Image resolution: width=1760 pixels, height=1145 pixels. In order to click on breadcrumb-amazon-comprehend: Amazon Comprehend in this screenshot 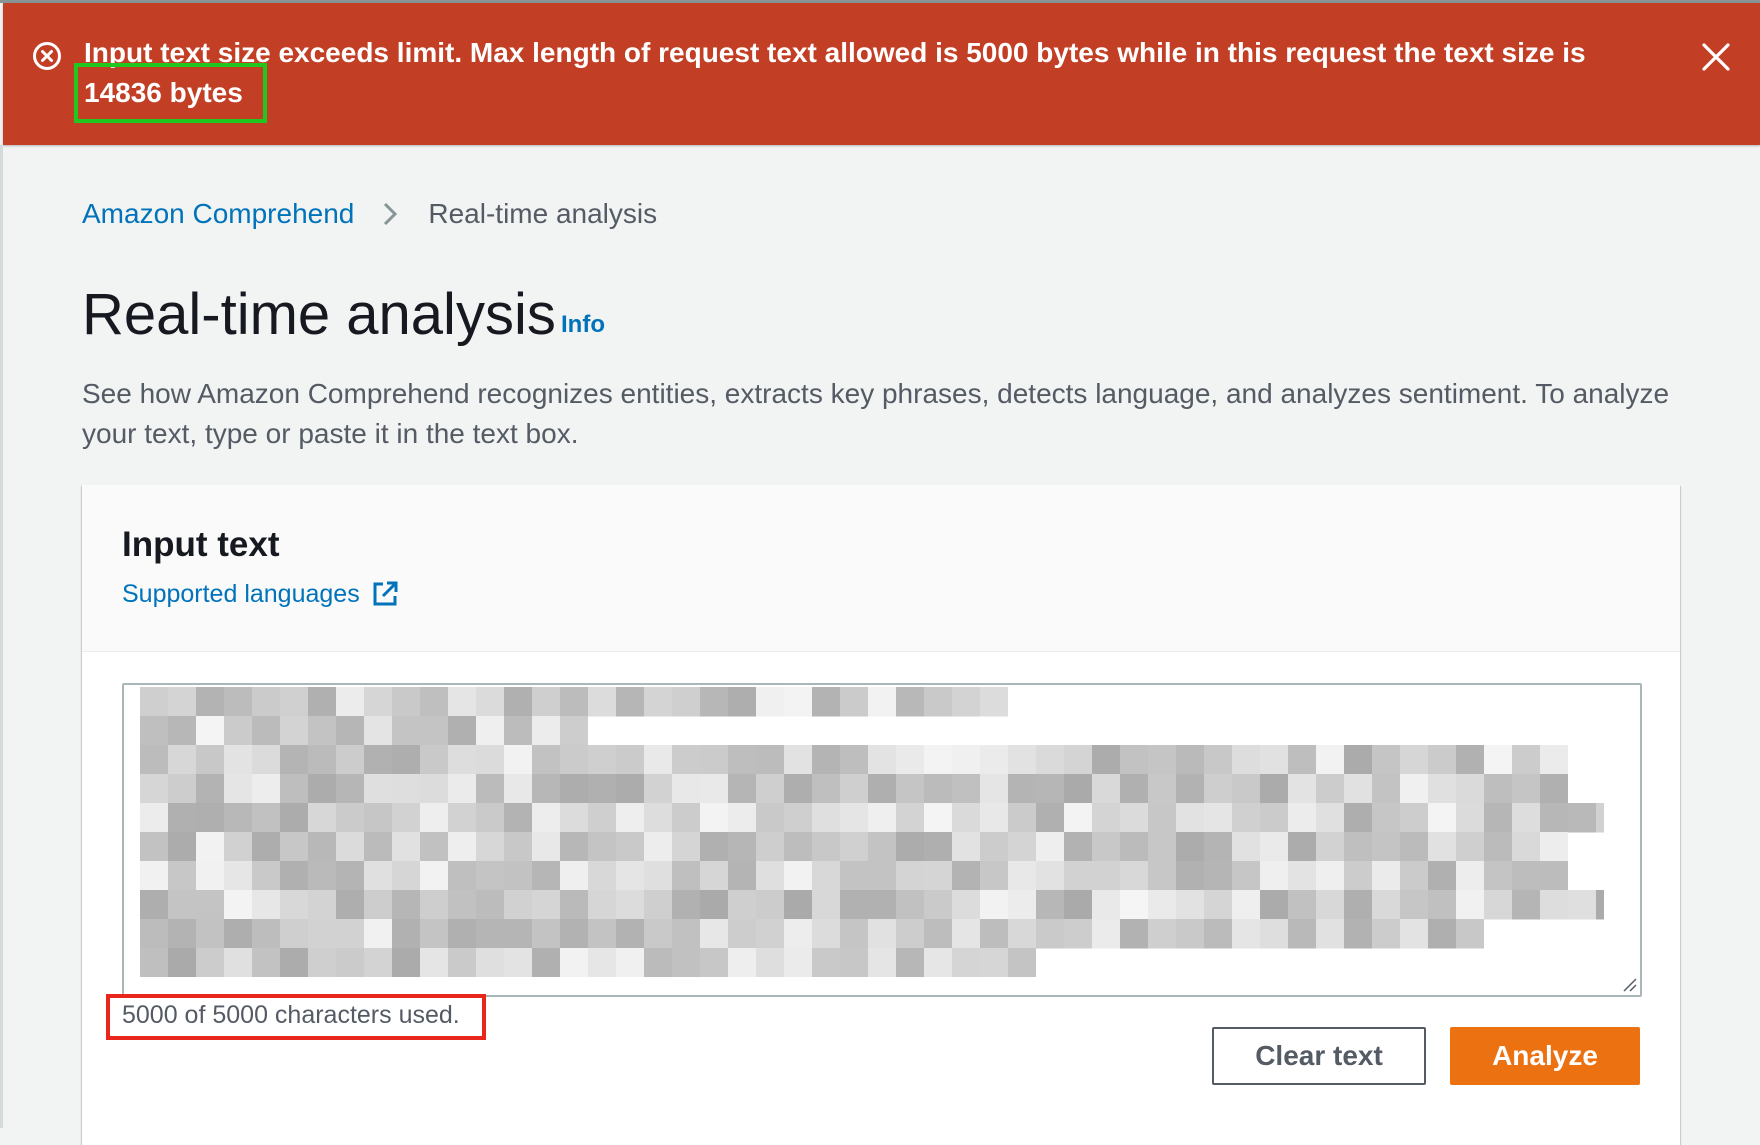, I will do `click(218, 214)`.